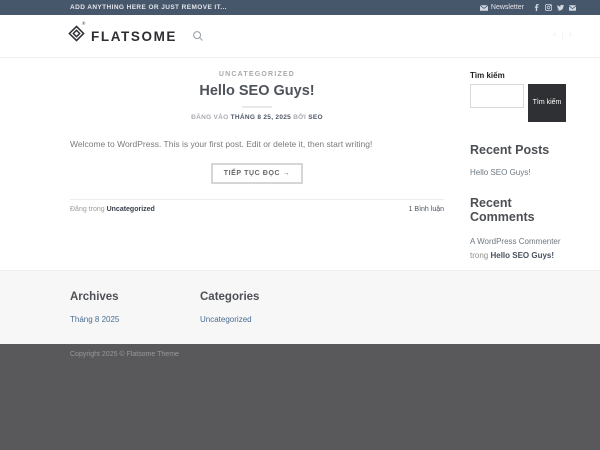 The image size is (600, 450). What do you see at coordinates (548, 7) in the screenshot?
I see `instagram-icon` at bounding box center [548, 7].